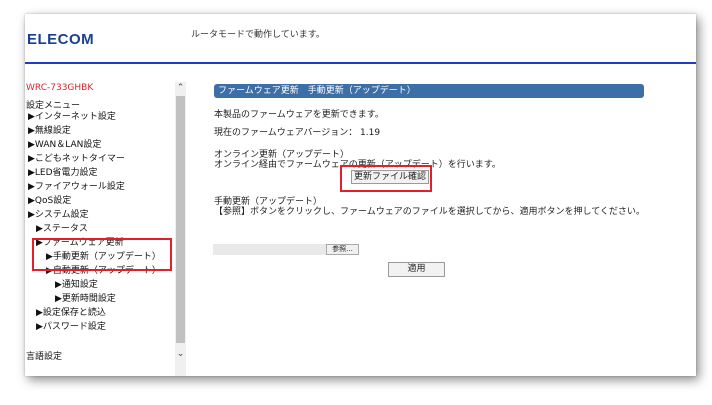  Describe the element at coordinates (360, 63) in the screenshot. I see `header-divider` at that location.